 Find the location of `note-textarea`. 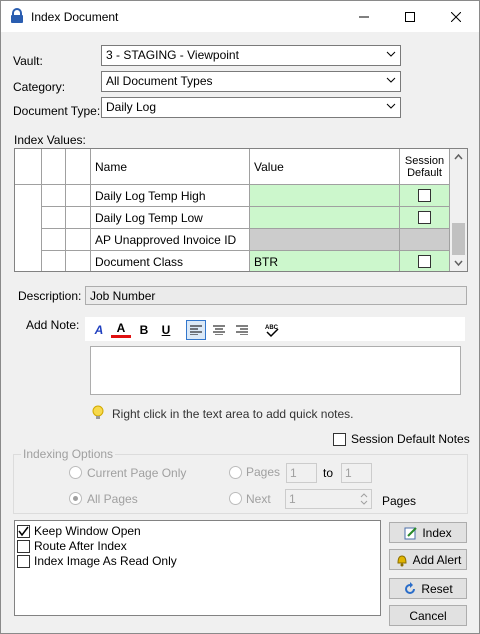

note-textarea is located at coordinates (275, 370).